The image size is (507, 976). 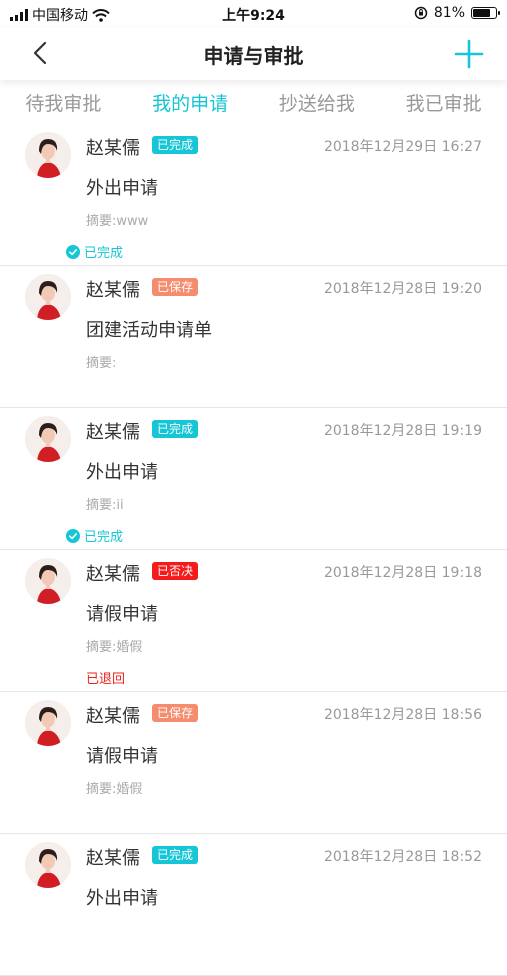 What do you see at coordinates (402, 431) in the screenshot?
I see `submit-time: 2018年12月28日 19:19` at bounding box center [402, 431].